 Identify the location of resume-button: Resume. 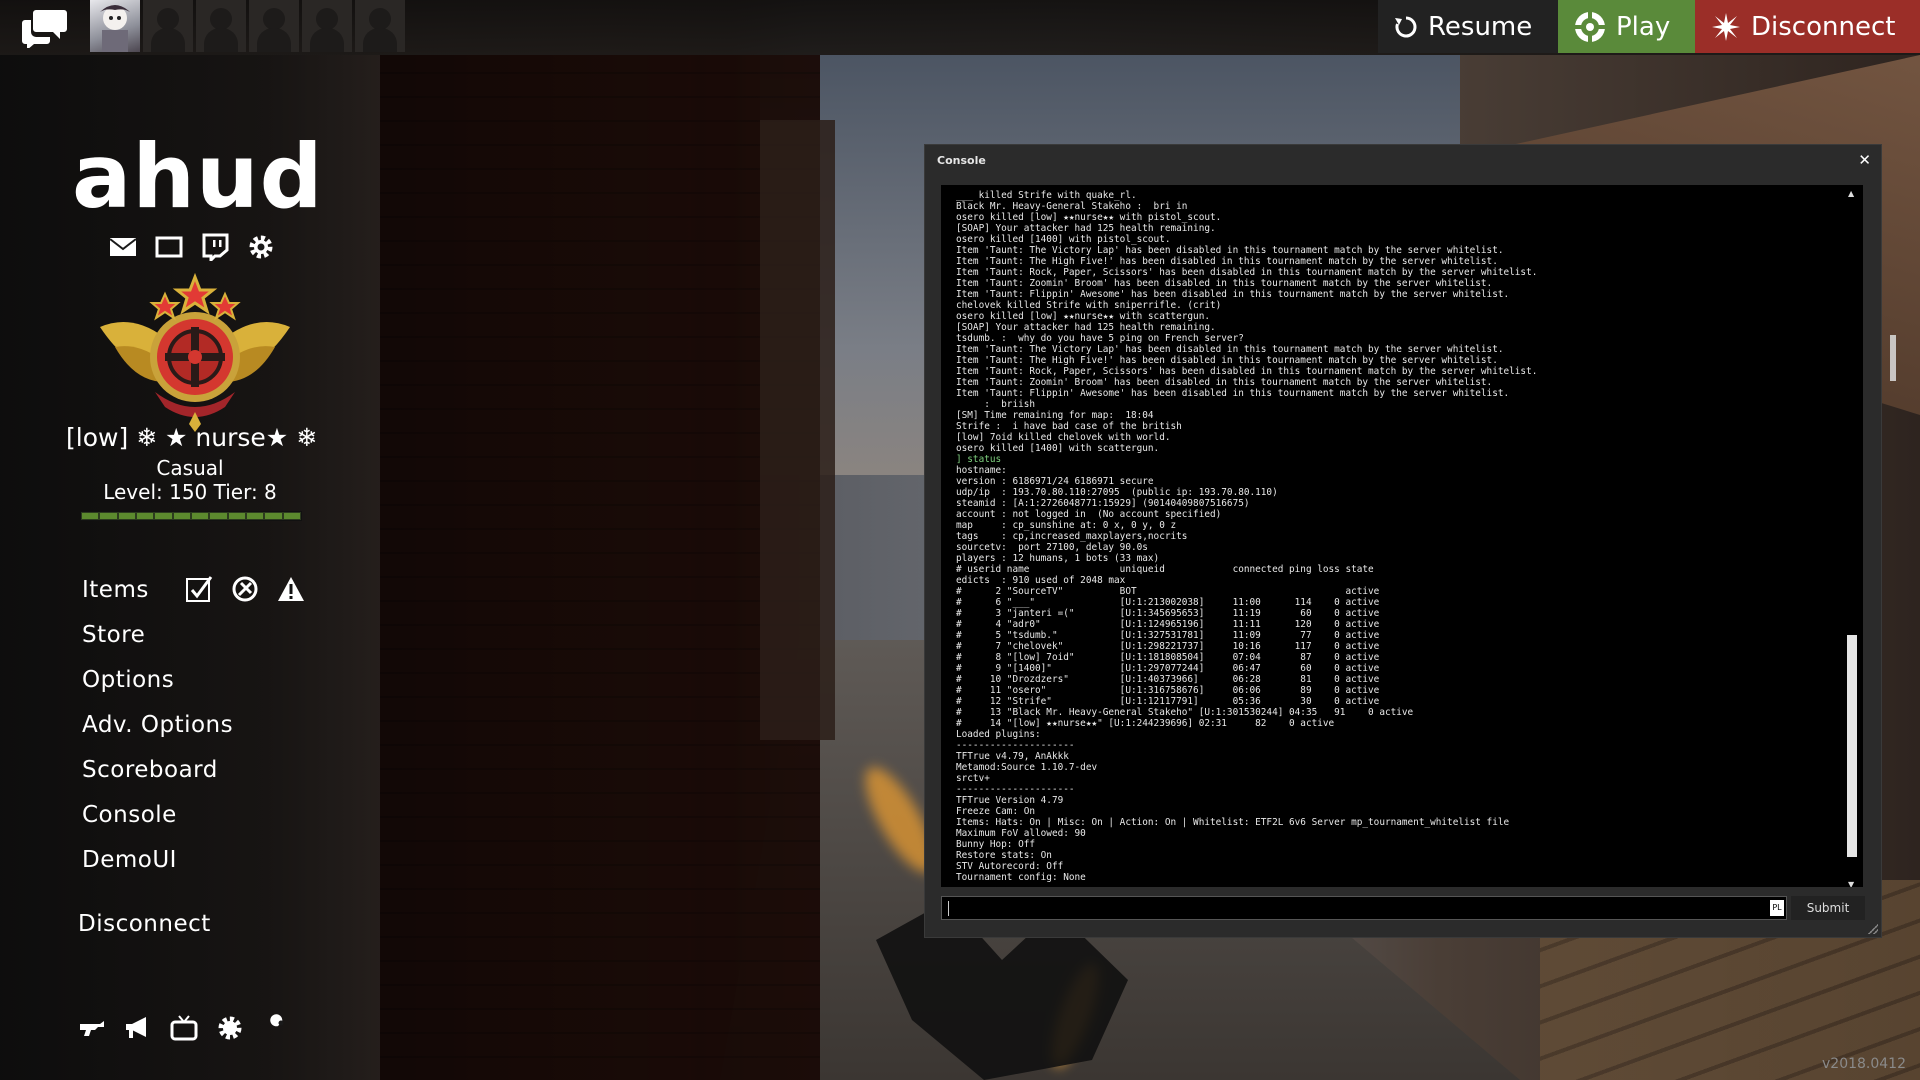
(1468, 26).